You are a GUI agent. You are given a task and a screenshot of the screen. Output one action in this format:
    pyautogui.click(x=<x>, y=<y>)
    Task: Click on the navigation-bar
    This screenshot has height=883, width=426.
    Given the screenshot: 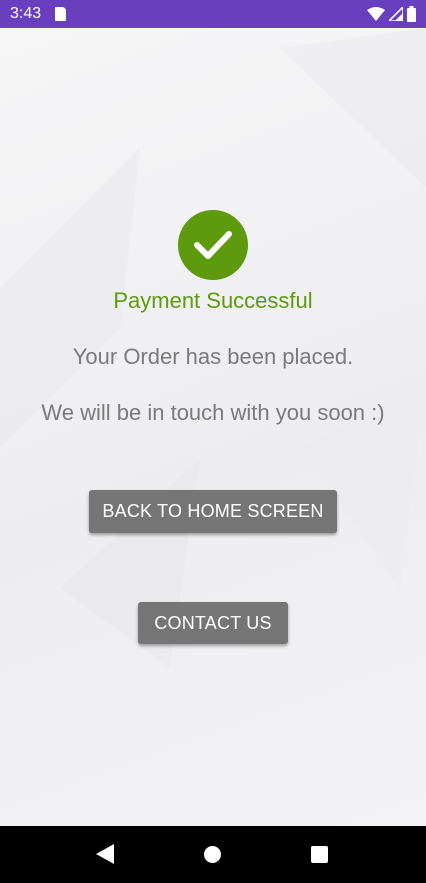 What is the action you would take?
    pyautogui.click(x=213, y=854)
    